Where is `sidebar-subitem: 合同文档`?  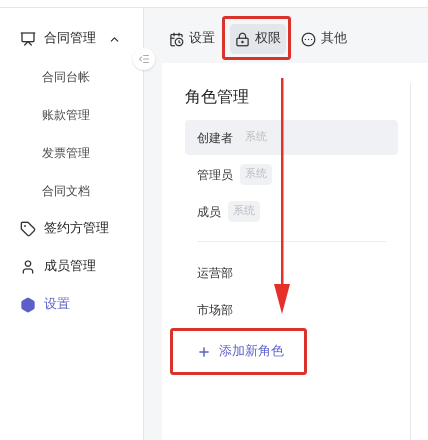 sidebar-subitem: 合同文档 is located at coordinates (71, 191).